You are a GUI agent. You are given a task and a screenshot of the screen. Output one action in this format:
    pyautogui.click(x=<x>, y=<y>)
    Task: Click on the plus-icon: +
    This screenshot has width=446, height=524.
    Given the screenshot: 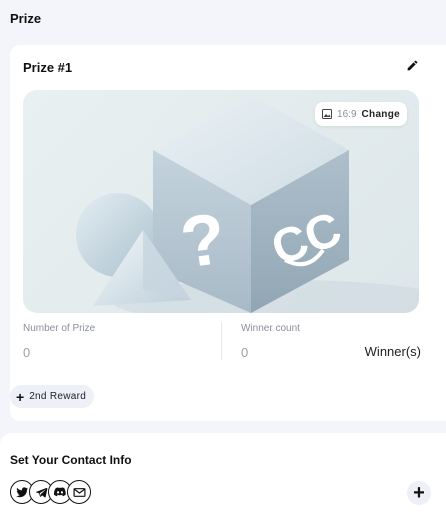 What is the action you would take?
    pyautogui.click(x=20, y=396)
    